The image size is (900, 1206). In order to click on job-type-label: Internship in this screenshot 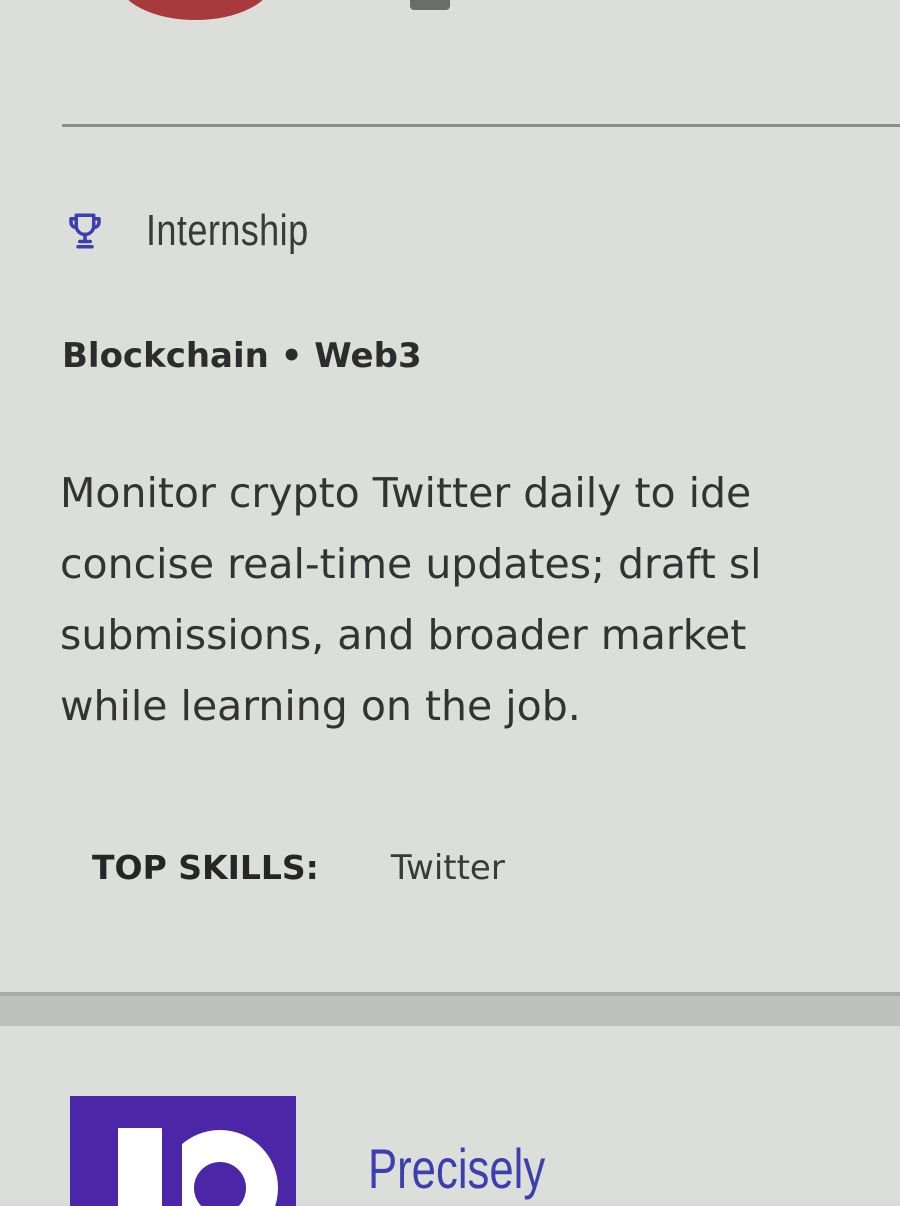, I will do `click(227, 230)`.